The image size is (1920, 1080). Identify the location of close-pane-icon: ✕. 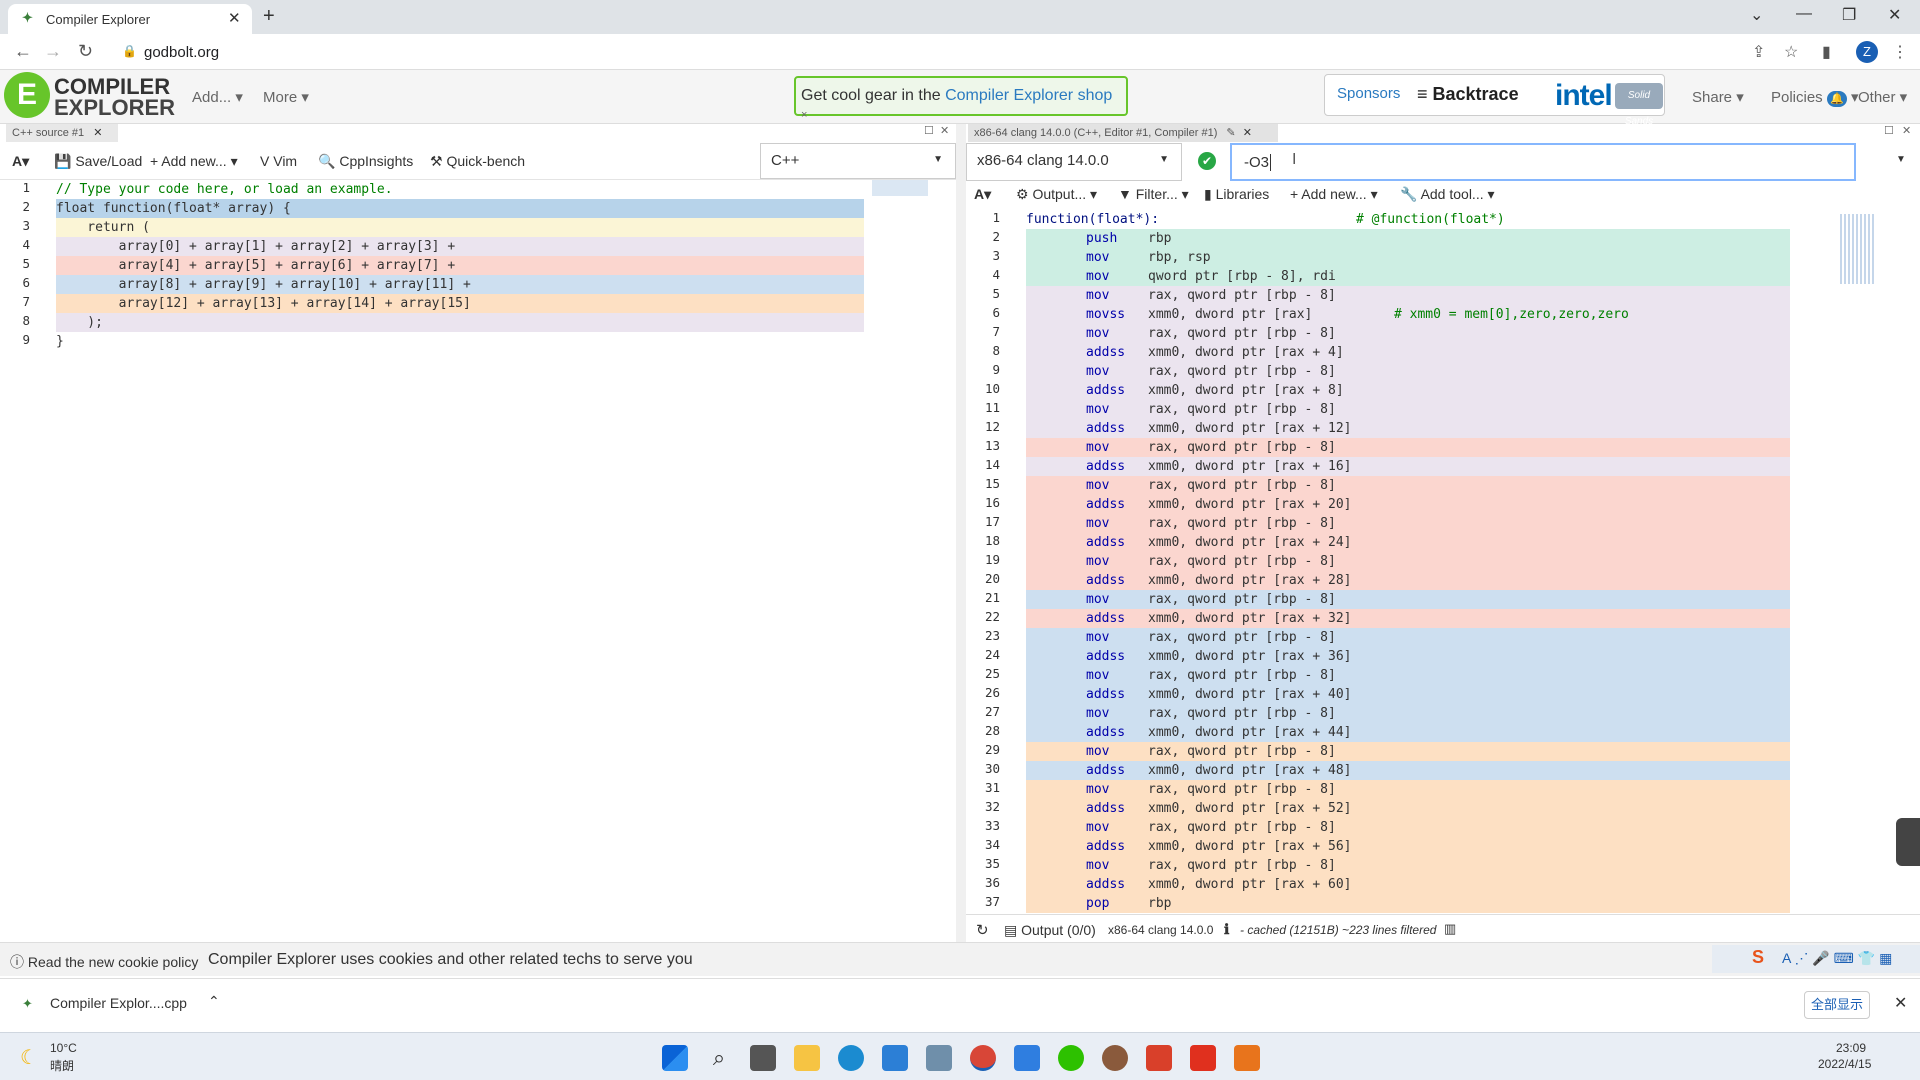
(944, 130).